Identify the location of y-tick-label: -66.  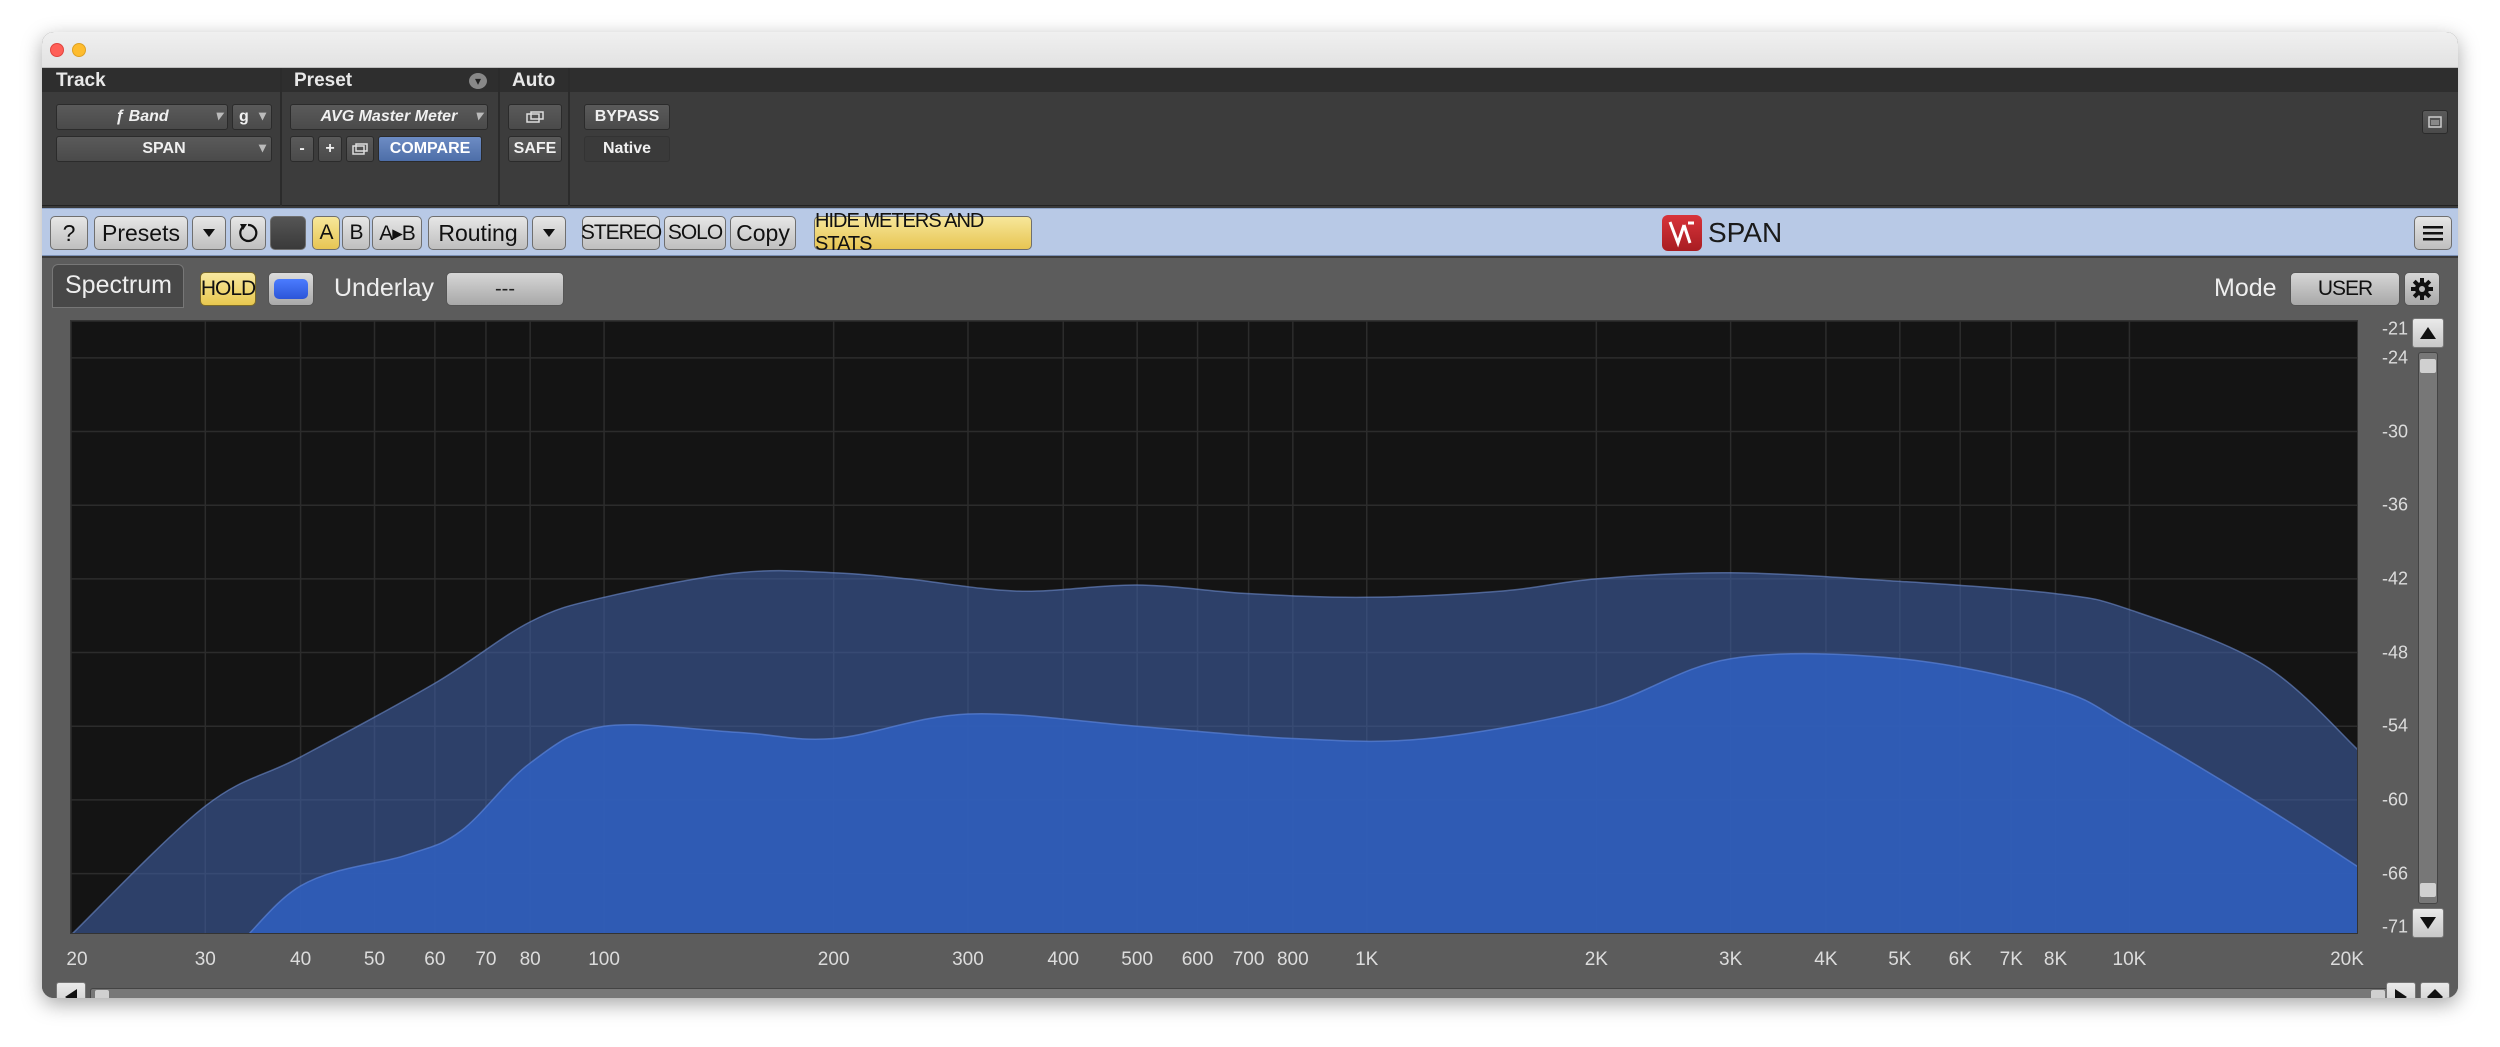
(2395, 873).